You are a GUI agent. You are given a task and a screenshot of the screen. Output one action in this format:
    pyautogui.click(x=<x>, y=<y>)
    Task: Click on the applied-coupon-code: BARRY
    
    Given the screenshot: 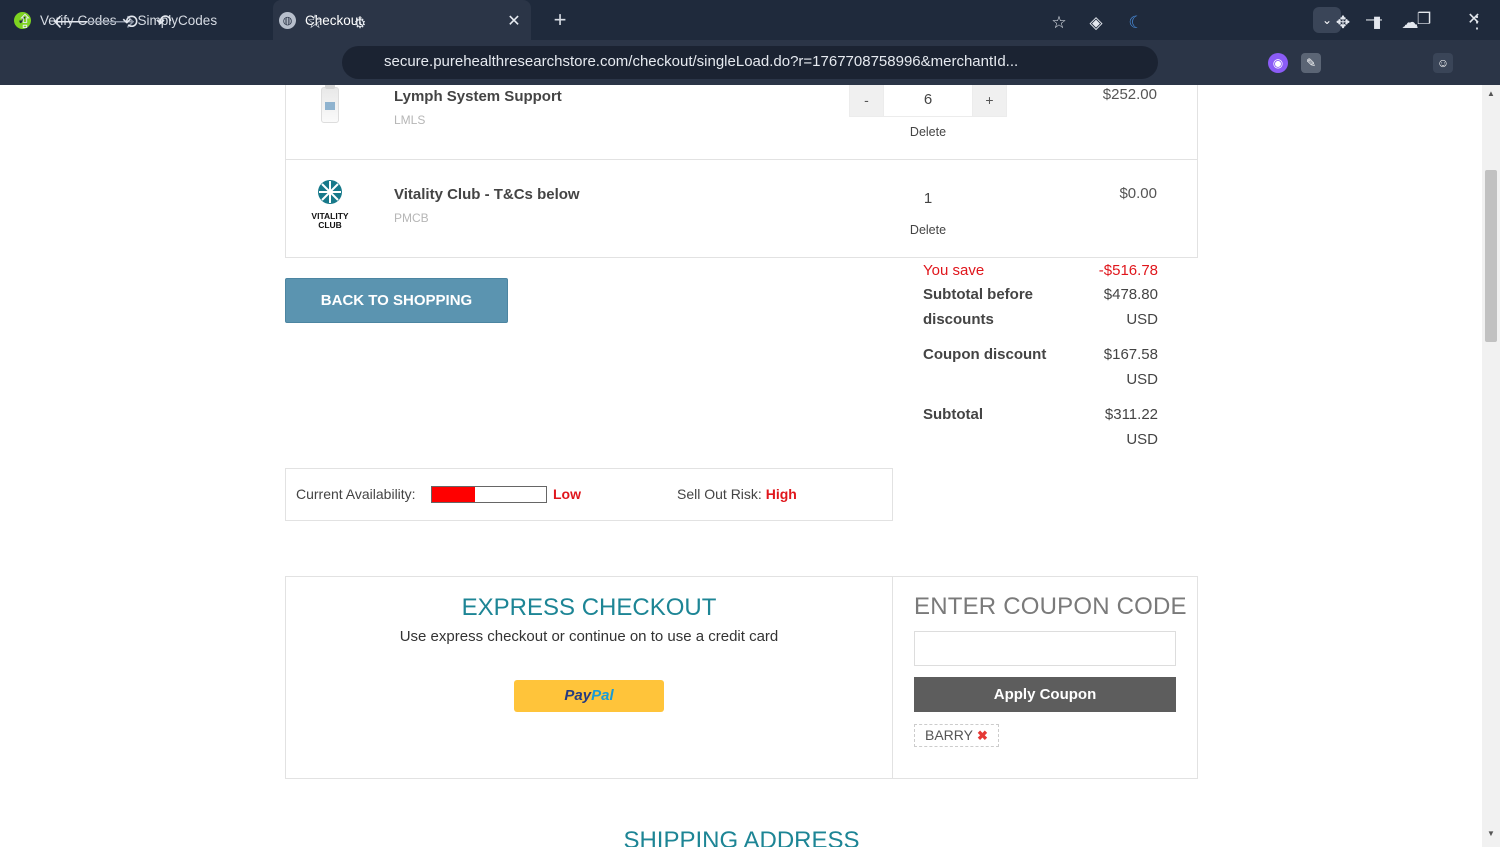 What is the action you would take?
    pyautogui.click(x=949, y=735)
    